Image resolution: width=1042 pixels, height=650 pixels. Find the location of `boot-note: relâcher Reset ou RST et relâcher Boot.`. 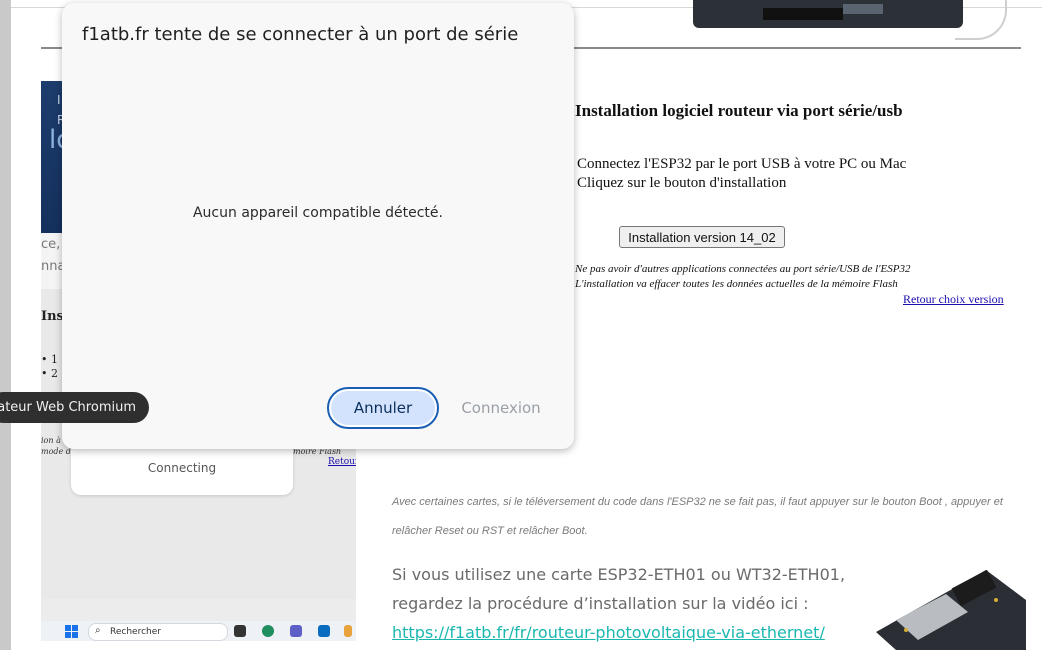

boot-note: relâcher Reset ou RST et relâcher Boot. is located at coordinates (490, 531).